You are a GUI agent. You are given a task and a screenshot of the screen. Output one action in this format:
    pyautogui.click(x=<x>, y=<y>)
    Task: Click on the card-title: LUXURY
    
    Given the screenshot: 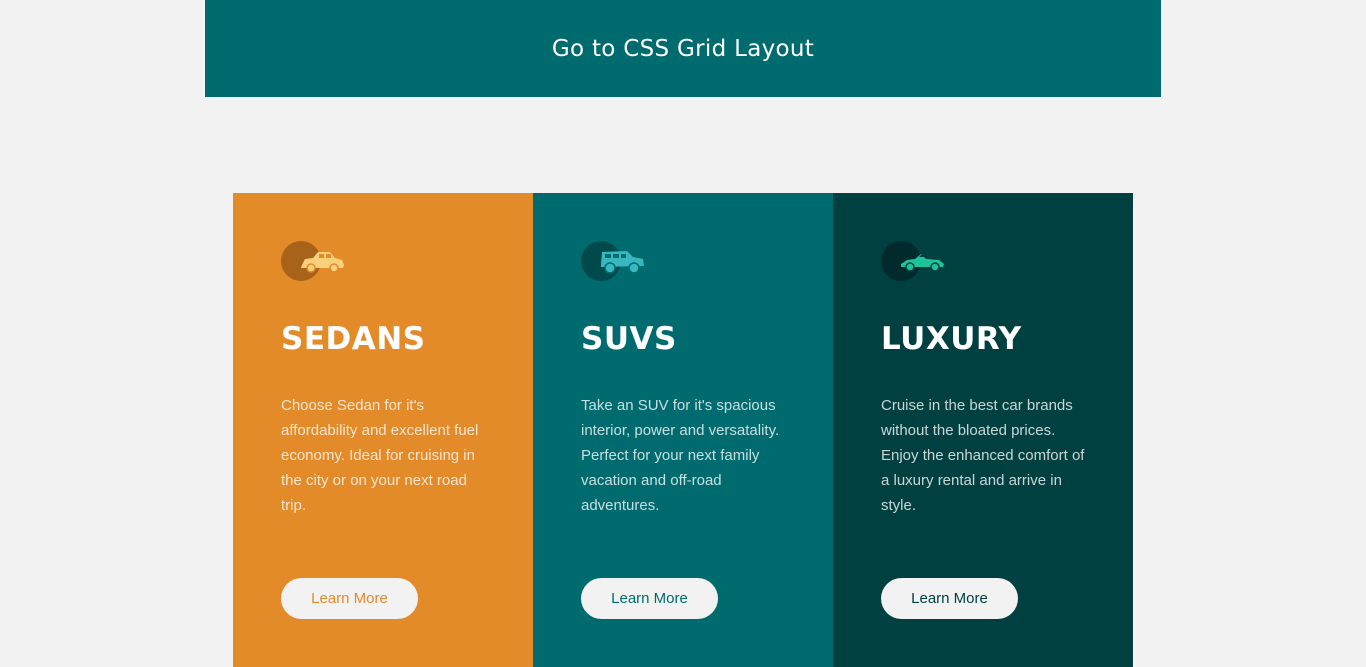 What is the action you would take?
    pyautogui.click(x=951, y=339)
    